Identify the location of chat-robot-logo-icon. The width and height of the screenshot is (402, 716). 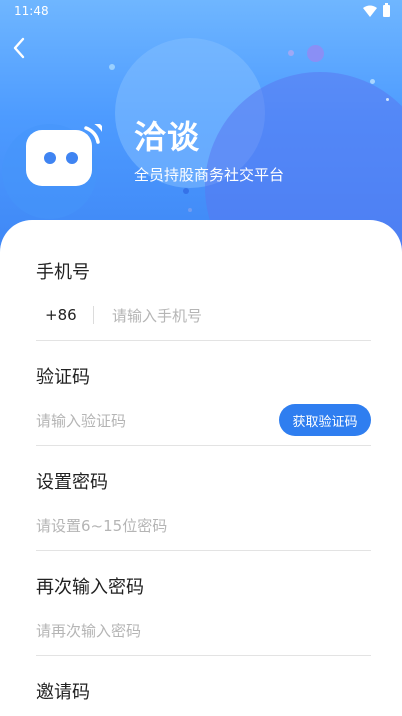
(64, 155).